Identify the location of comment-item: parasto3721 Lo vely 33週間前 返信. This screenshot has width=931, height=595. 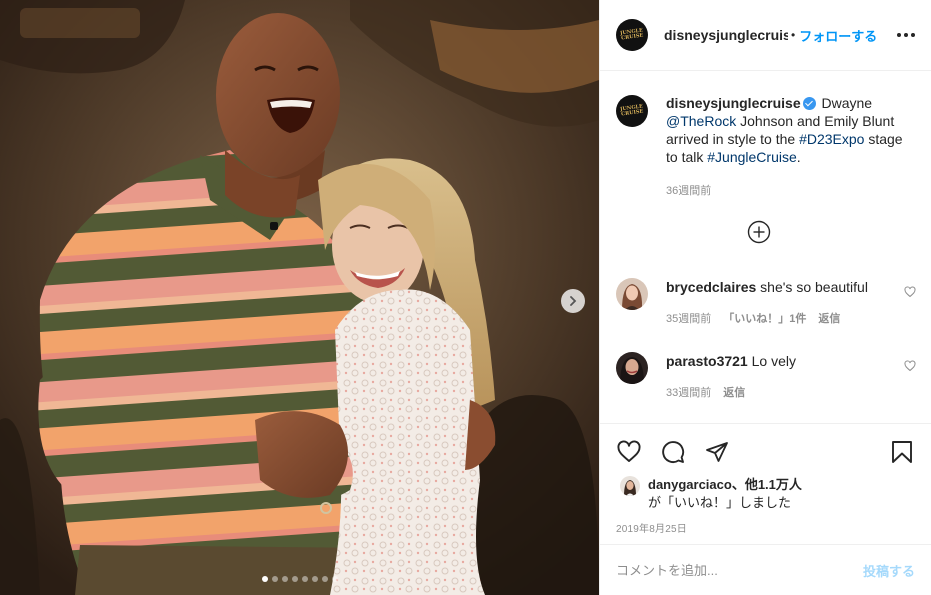
(766, 376).